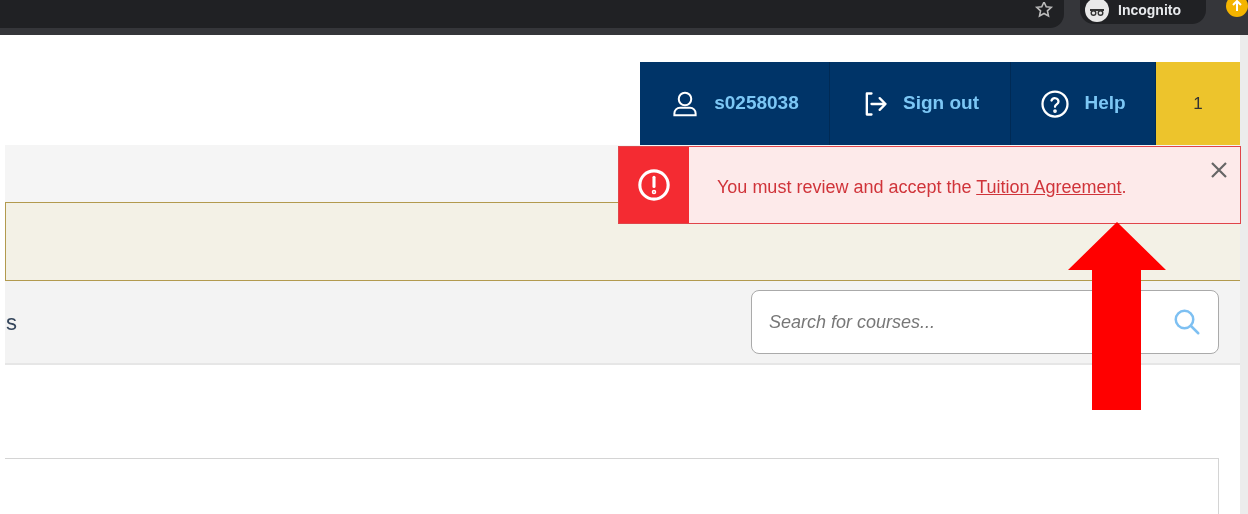  I want to click on star-icon, so click(1044, 10).